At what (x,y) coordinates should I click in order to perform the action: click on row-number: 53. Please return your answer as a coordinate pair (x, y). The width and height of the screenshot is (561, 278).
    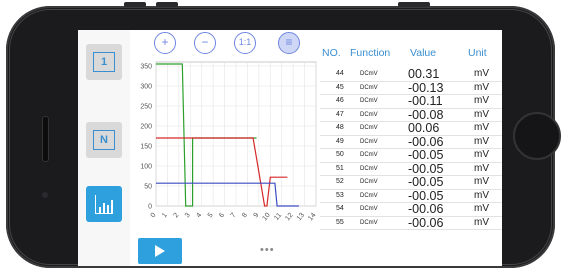
    Looking at the image, I should click on (340, 195).